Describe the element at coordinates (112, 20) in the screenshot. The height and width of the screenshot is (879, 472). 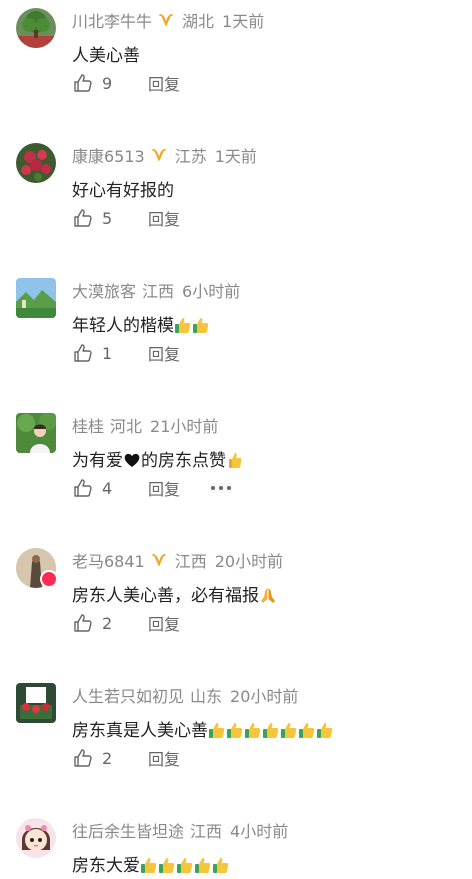
I see `username: 川北李牛牛` at that location.